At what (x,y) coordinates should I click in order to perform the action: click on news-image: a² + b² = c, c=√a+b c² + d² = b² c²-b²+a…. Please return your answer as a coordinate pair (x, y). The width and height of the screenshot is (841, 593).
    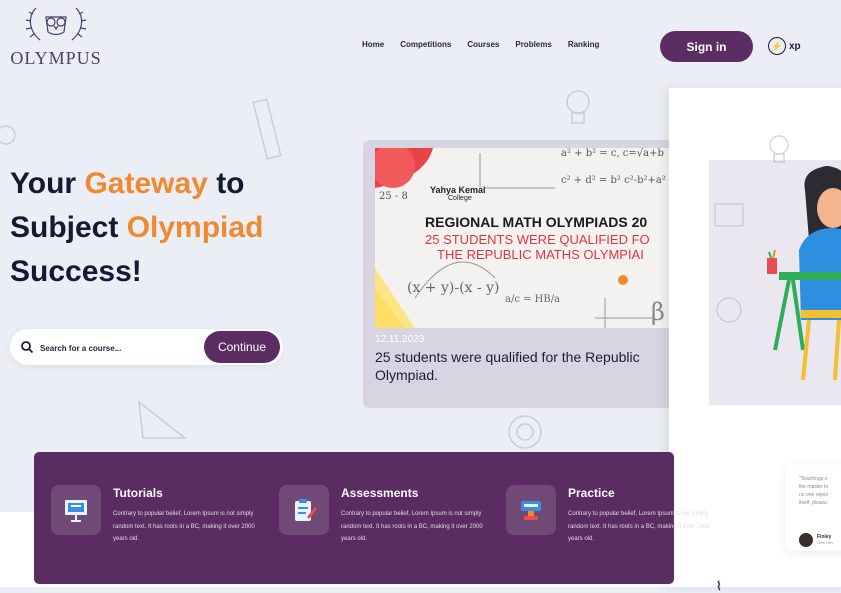
    Looking at the image, I should click on (524, 238).